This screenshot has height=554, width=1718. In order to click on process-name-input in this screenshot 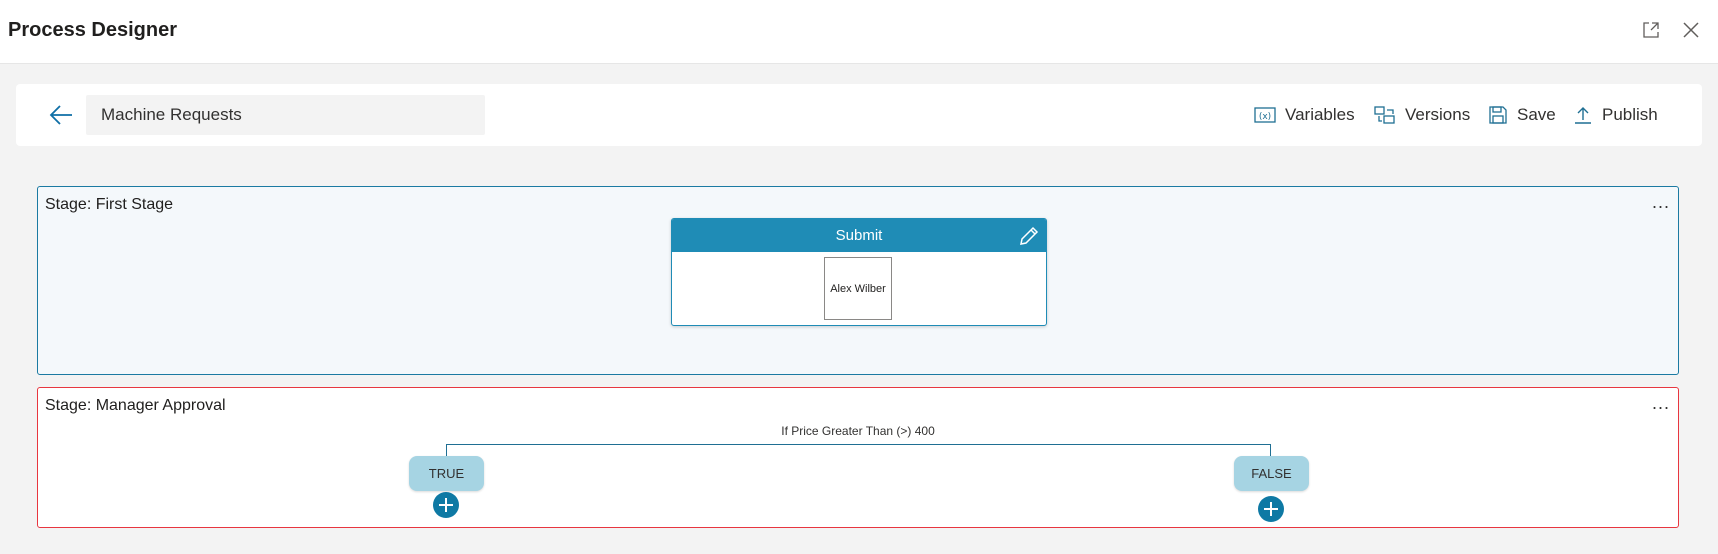, I will do `click(285, 115)`.